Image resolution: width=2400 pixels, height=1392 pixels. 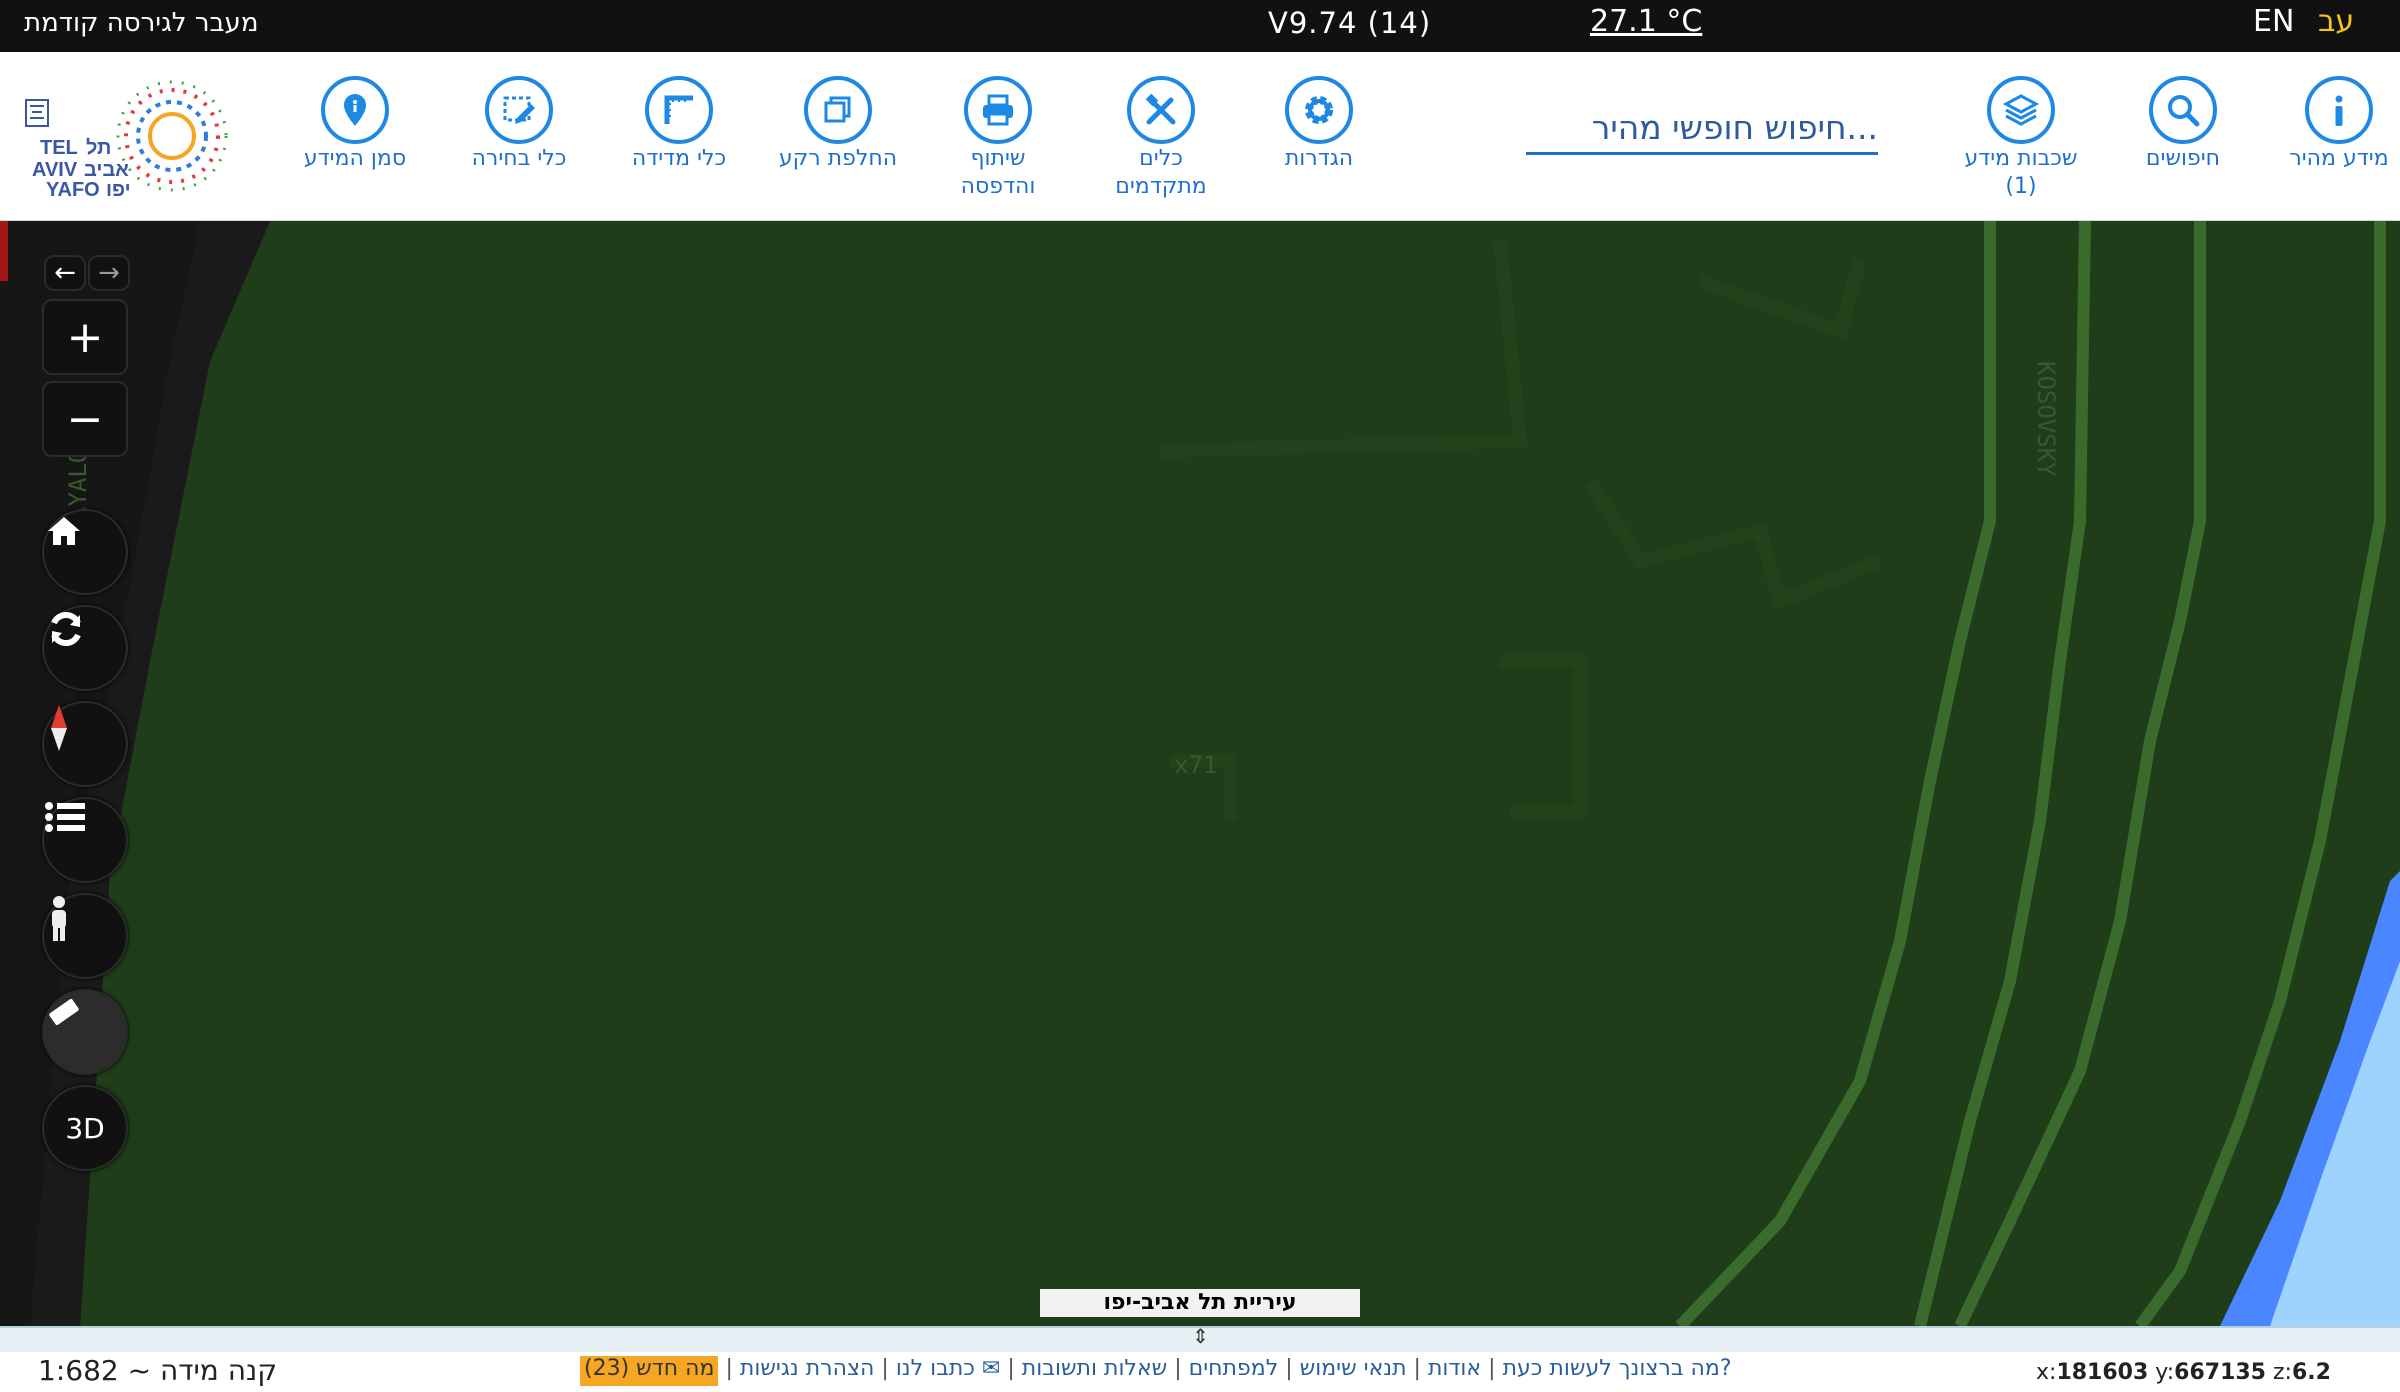 I want to click on footer-link-developers: למפתחים, so click(x=1234, y=1371).